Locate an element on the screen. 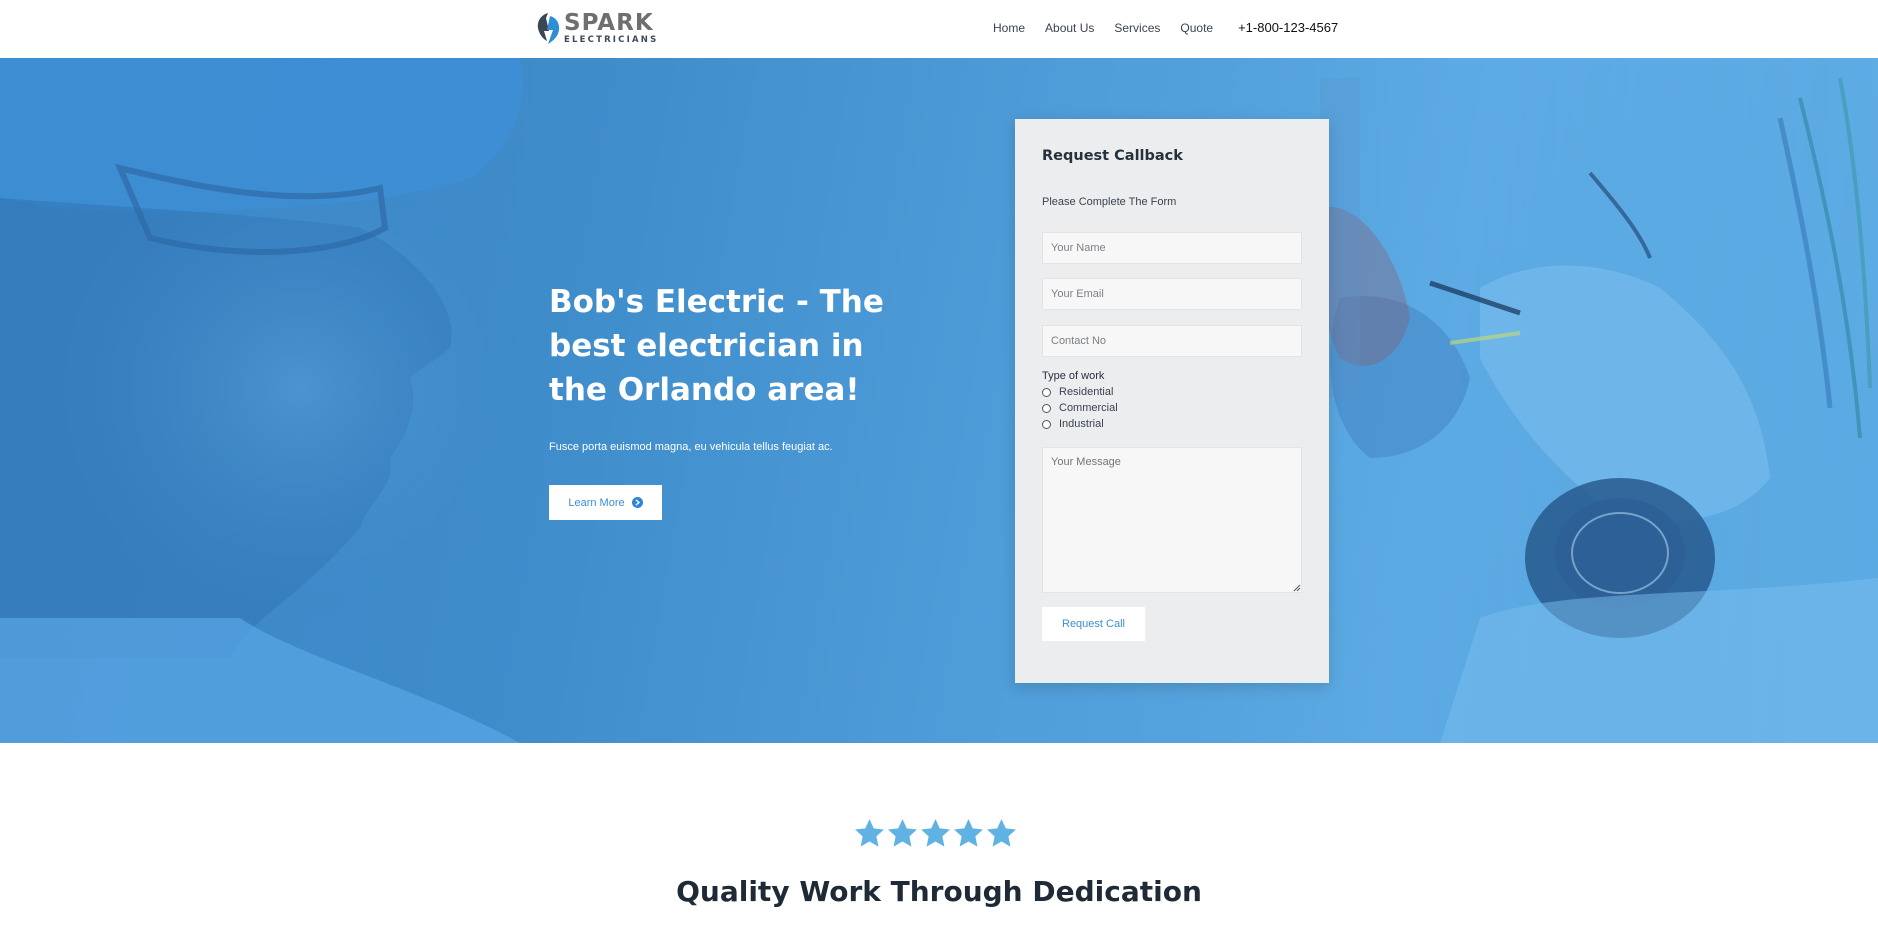  learn-more-label: Learn More is located at coordinates (596, 502).